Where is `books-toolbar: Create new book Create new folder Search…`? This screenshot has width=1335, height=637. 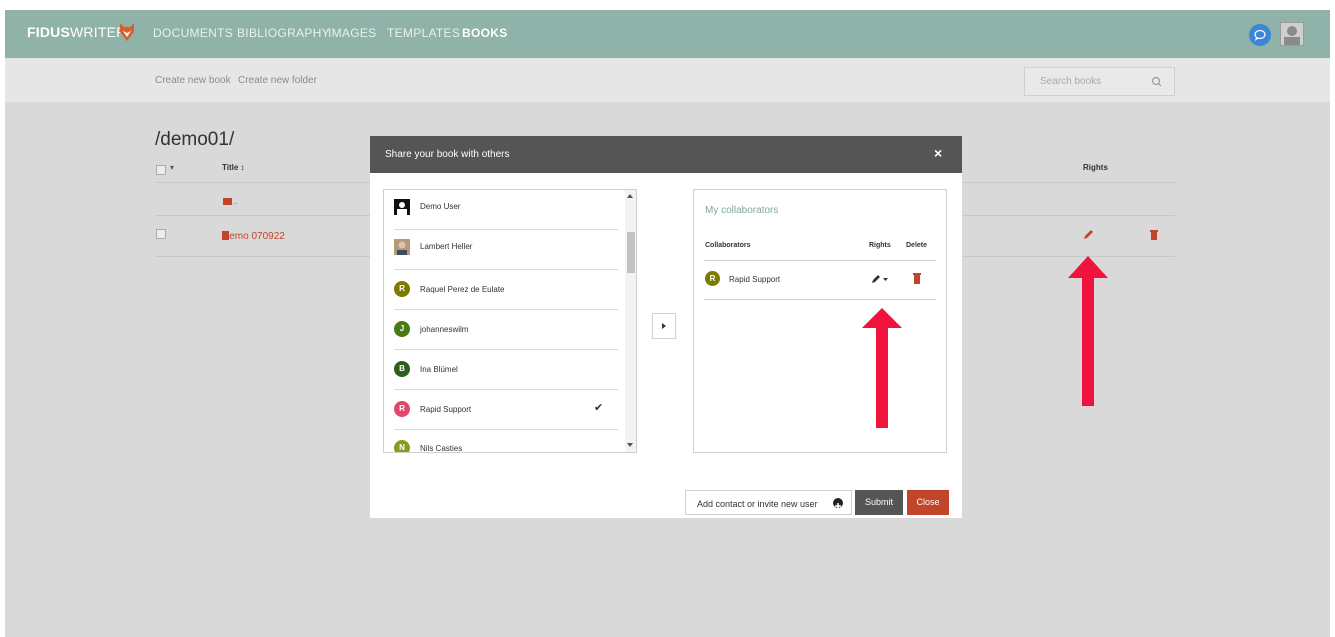
books-toolbar: Create new book Create new folder Search… is located at coordinates (667, 80).